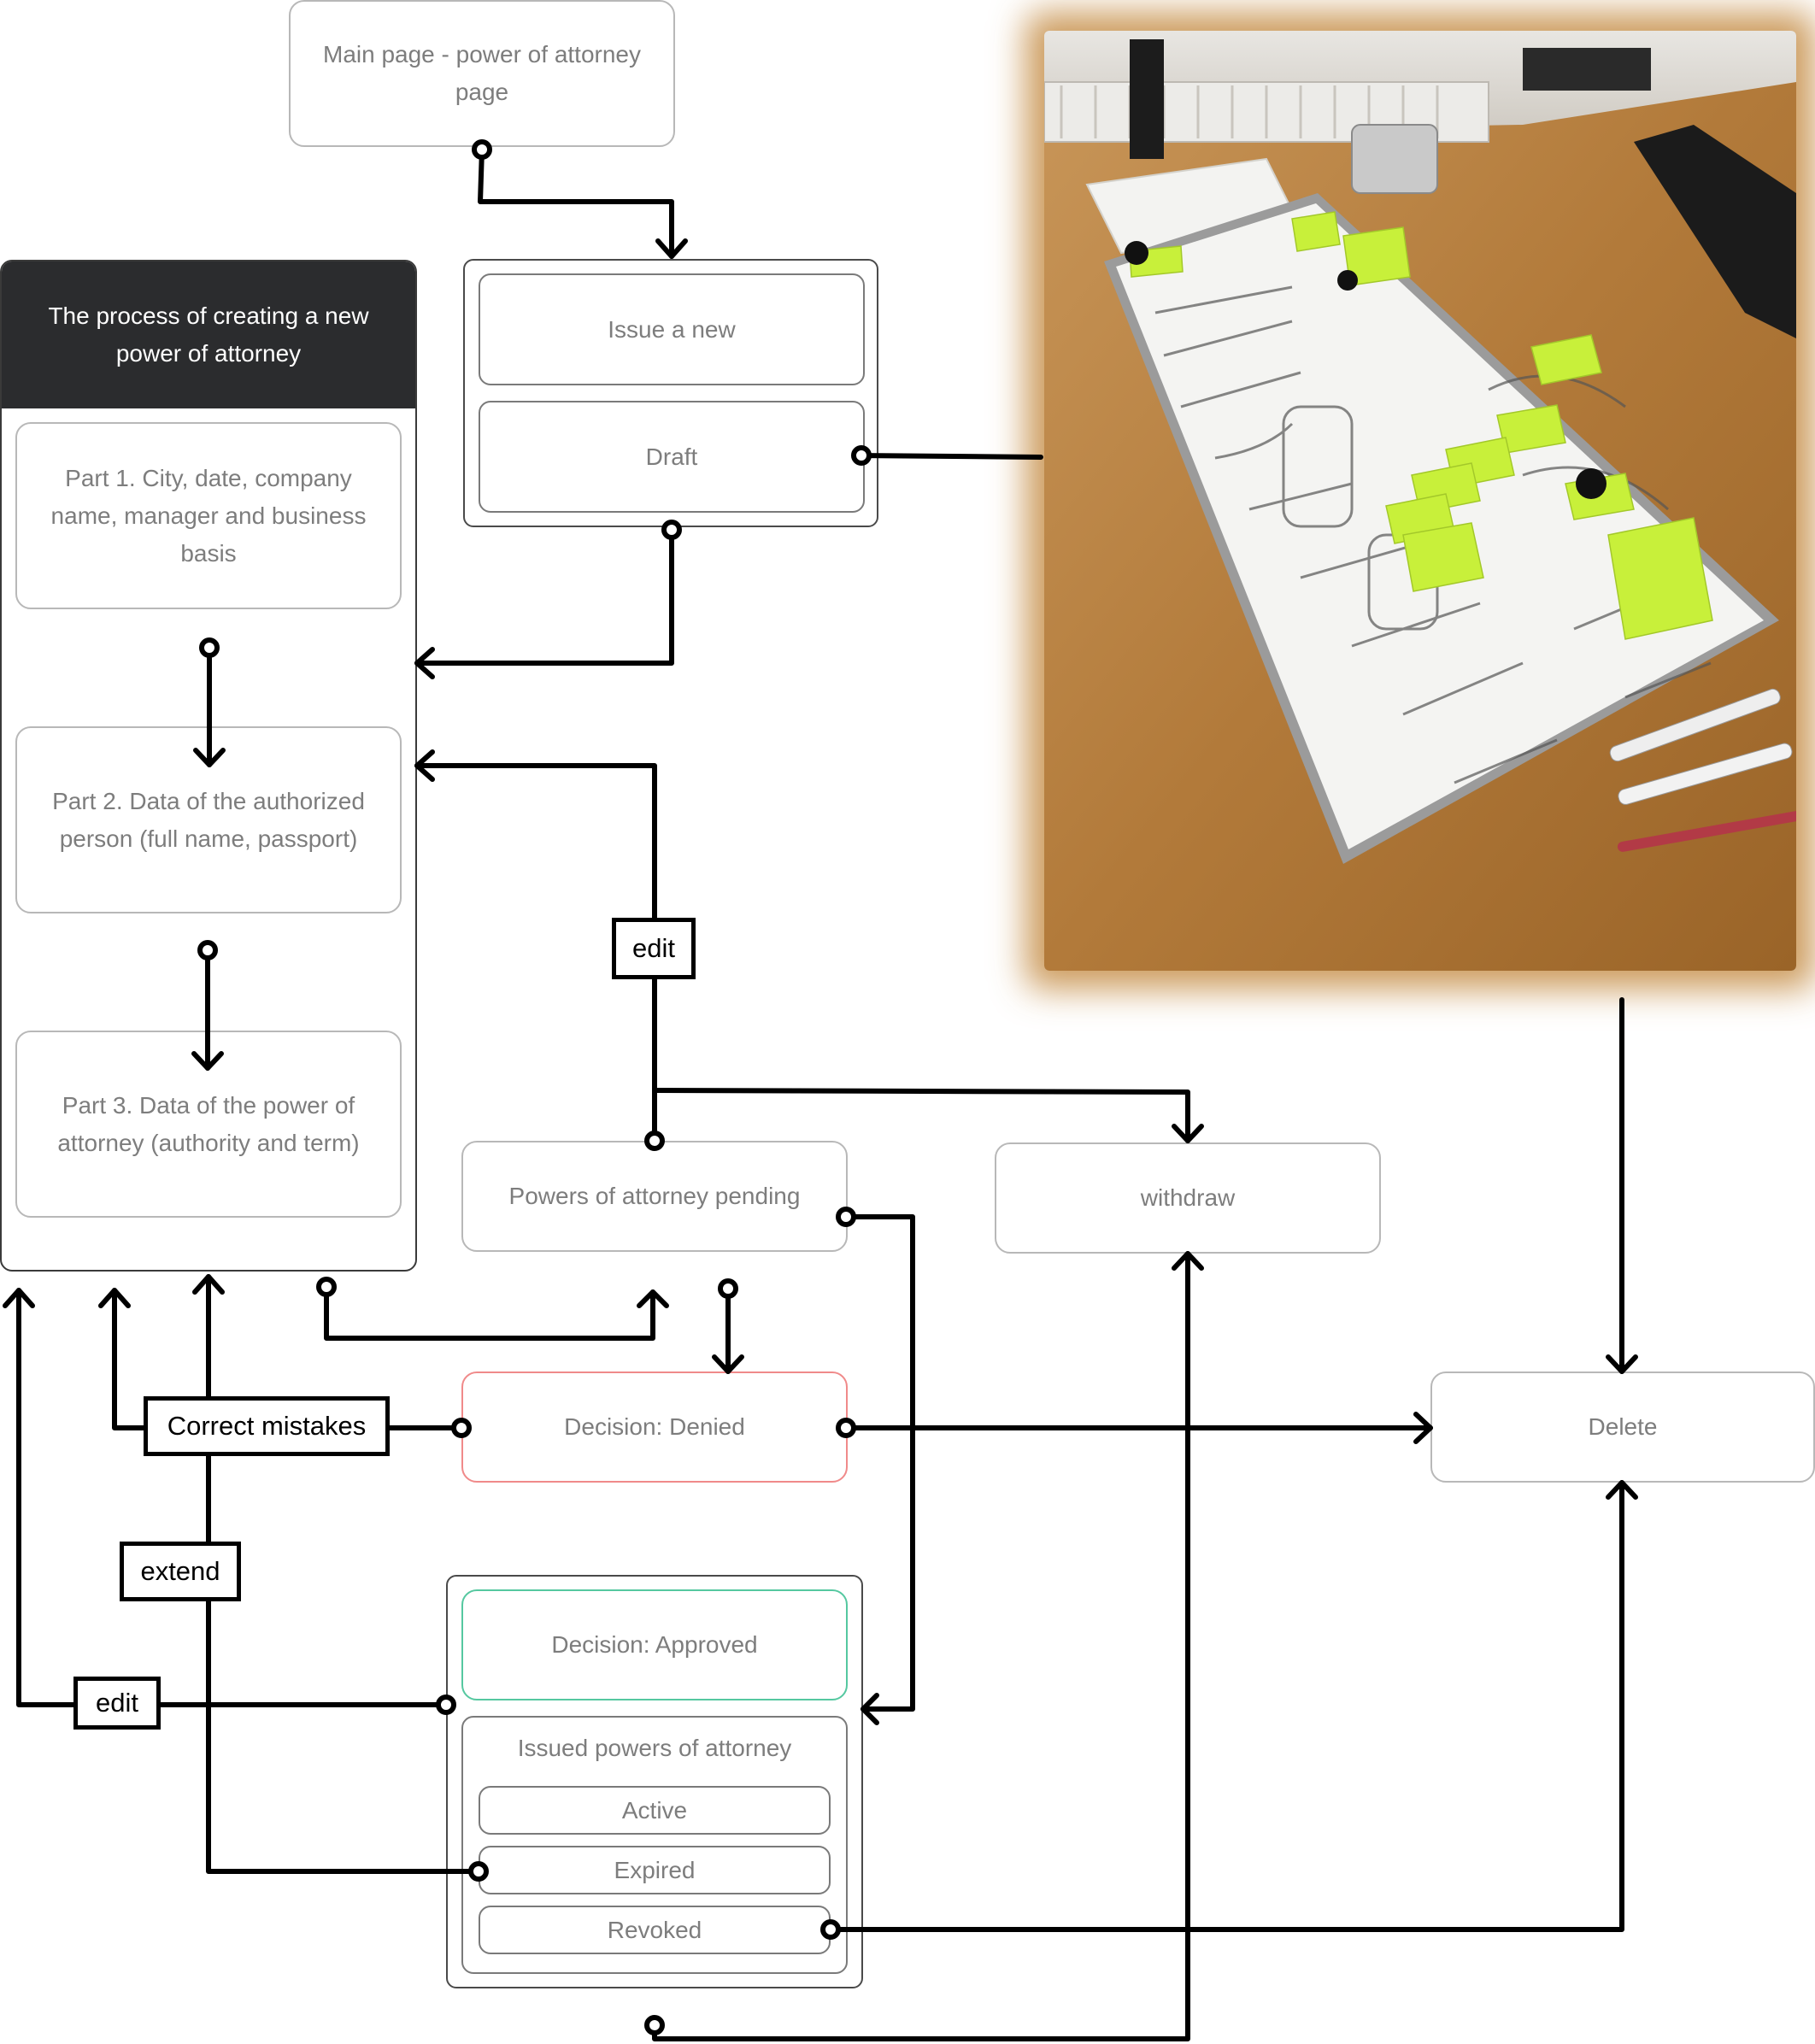  I want to click on port-draft-bottom, so click(671, 530).